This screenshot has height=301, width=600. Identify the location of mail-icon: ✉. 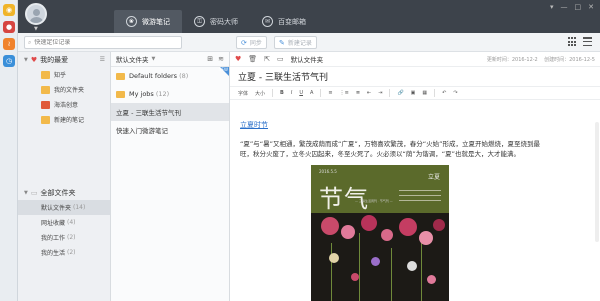
(267, 21).